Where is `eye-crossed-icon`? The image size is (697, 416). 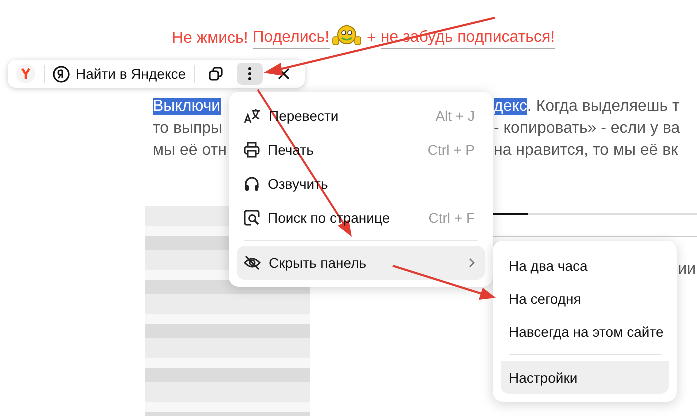 eye-crossed-icon is located at coordinates (252, 263).